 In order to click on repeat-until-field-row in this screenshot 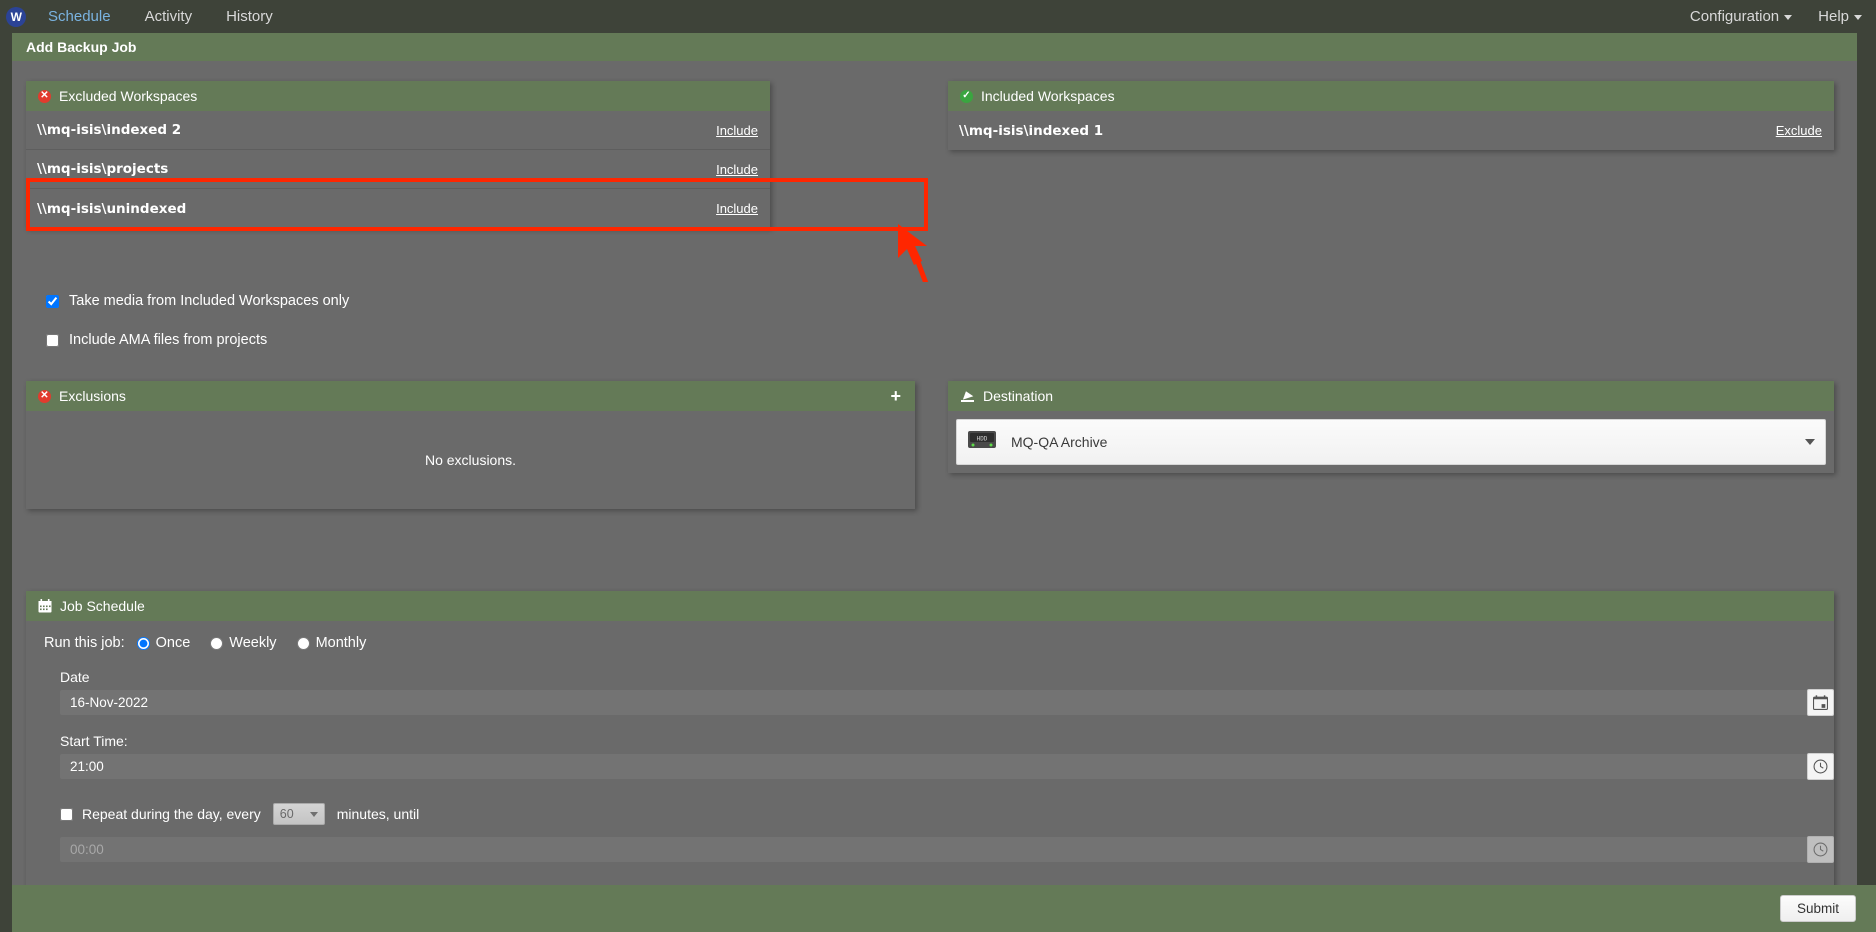, I will do `click(947, 849)`.